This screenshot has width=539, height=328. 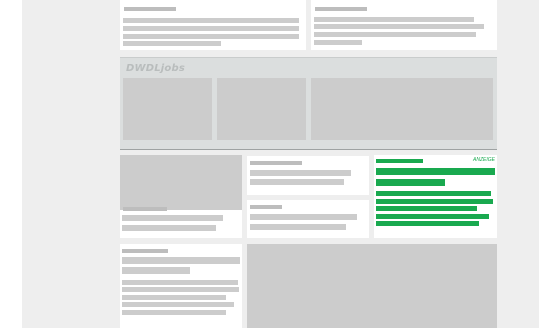 What do you see at coordinates (372, 286) in the screenshot?
I see `large-media-placeholder` at bounding box center [372, 286].